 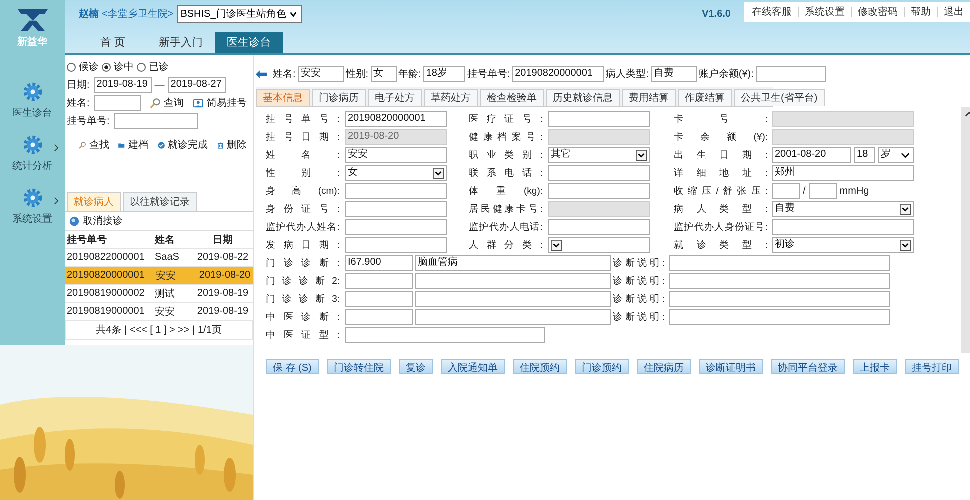 What do you see at coordinates (599, 245) in the screenshot?
I see `select-field` at bounding box center [599, 245].